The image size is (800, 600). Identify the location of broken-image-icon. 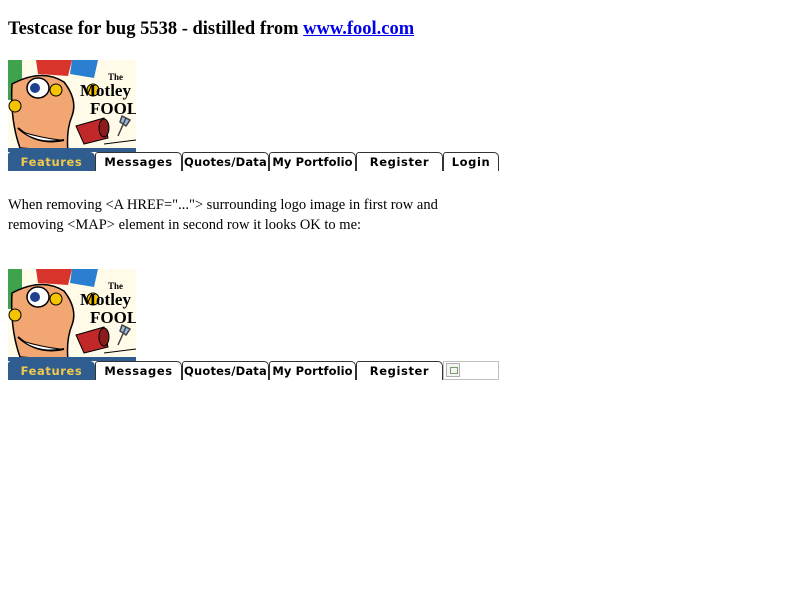
(453, 370).